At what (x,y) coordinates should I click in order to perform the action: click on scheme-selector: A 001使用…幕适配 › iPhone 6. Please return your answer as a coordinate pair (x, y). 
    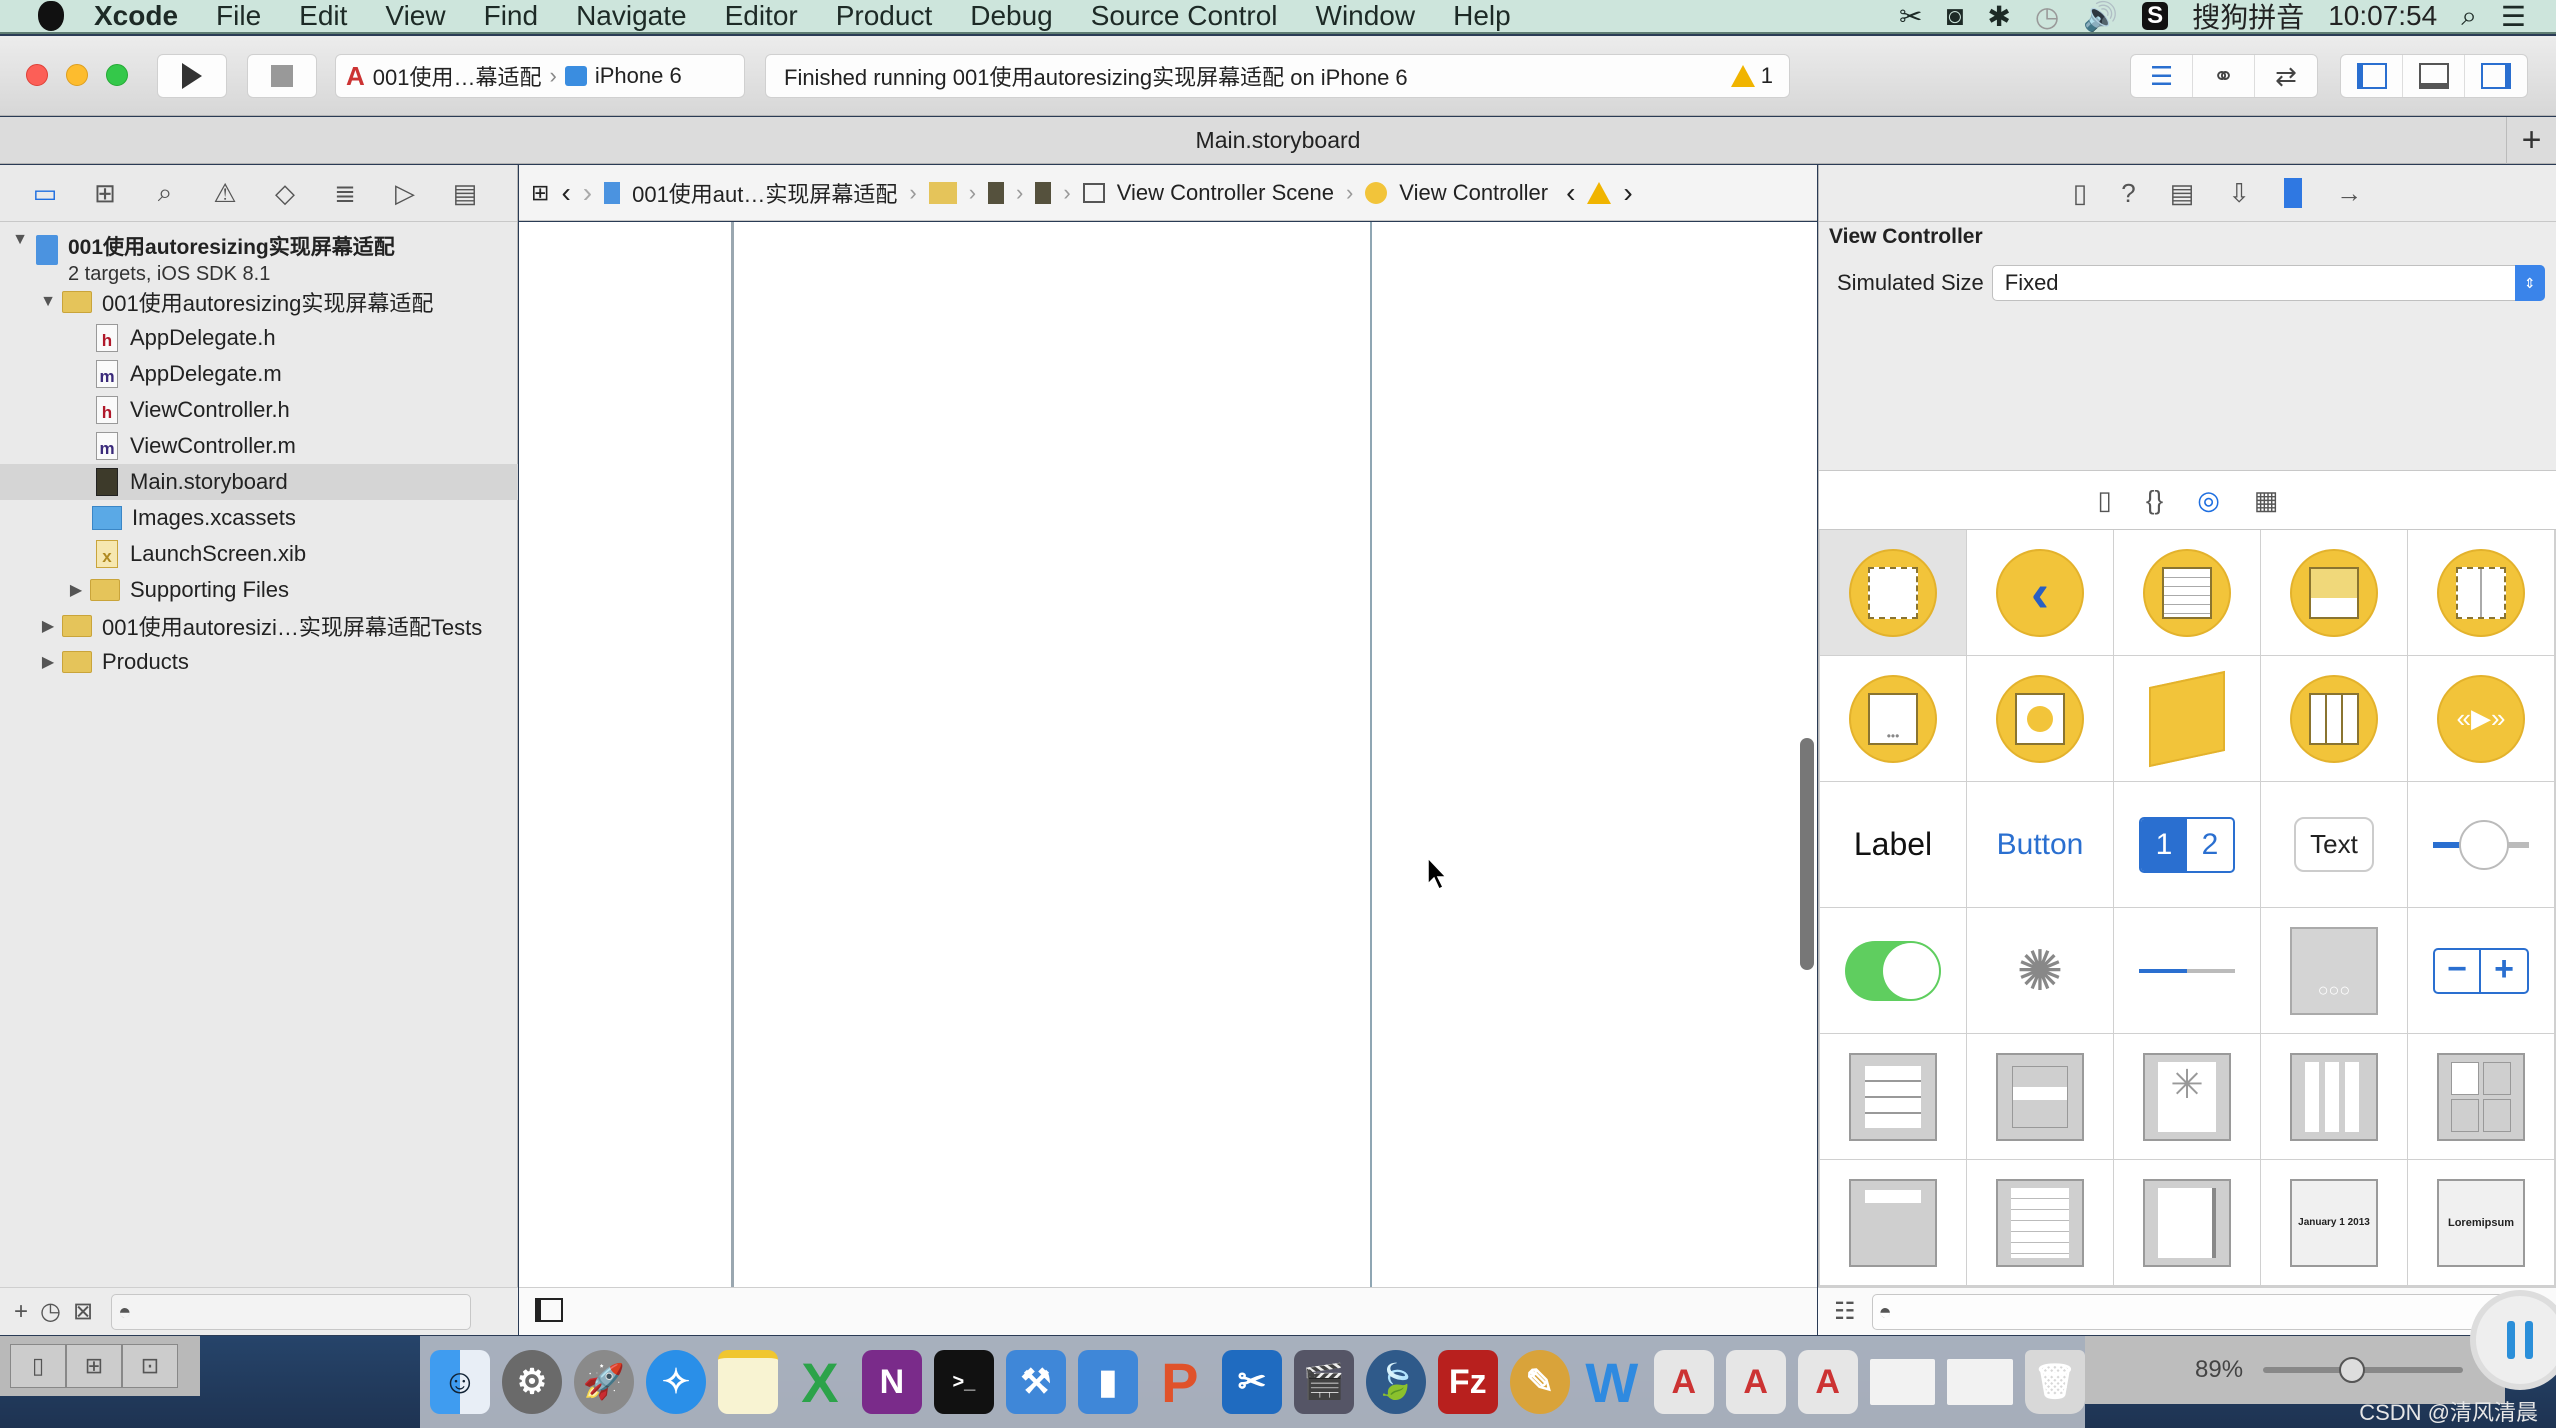
    Looking at the image, I should click on (540, 76).